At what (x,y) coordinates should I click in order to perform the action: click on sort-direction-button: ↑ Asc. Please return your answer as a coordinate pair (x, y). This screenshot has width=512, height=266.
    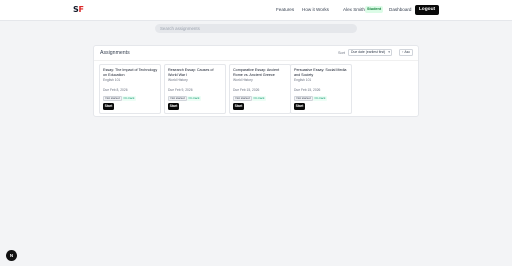
    Looking at the image, I should click on (406, 52).